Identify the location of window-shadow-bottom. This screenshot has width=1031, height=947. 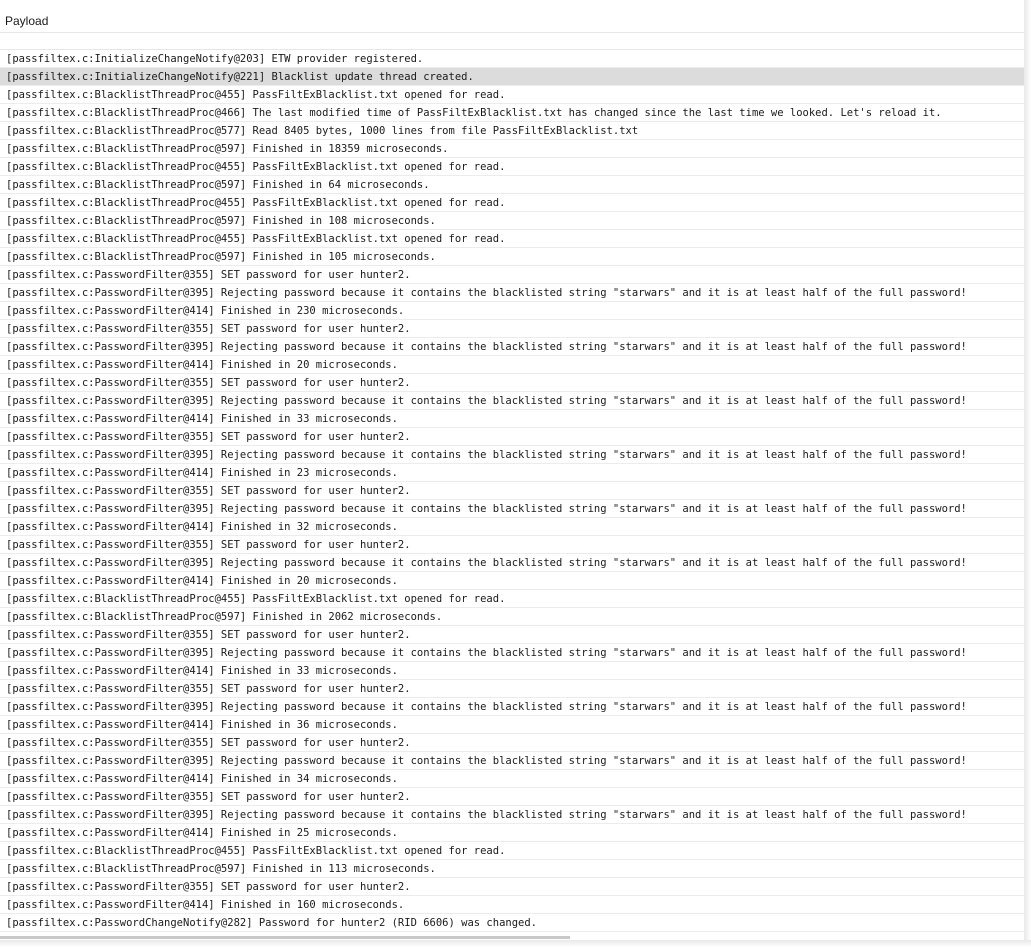
(515, 943).